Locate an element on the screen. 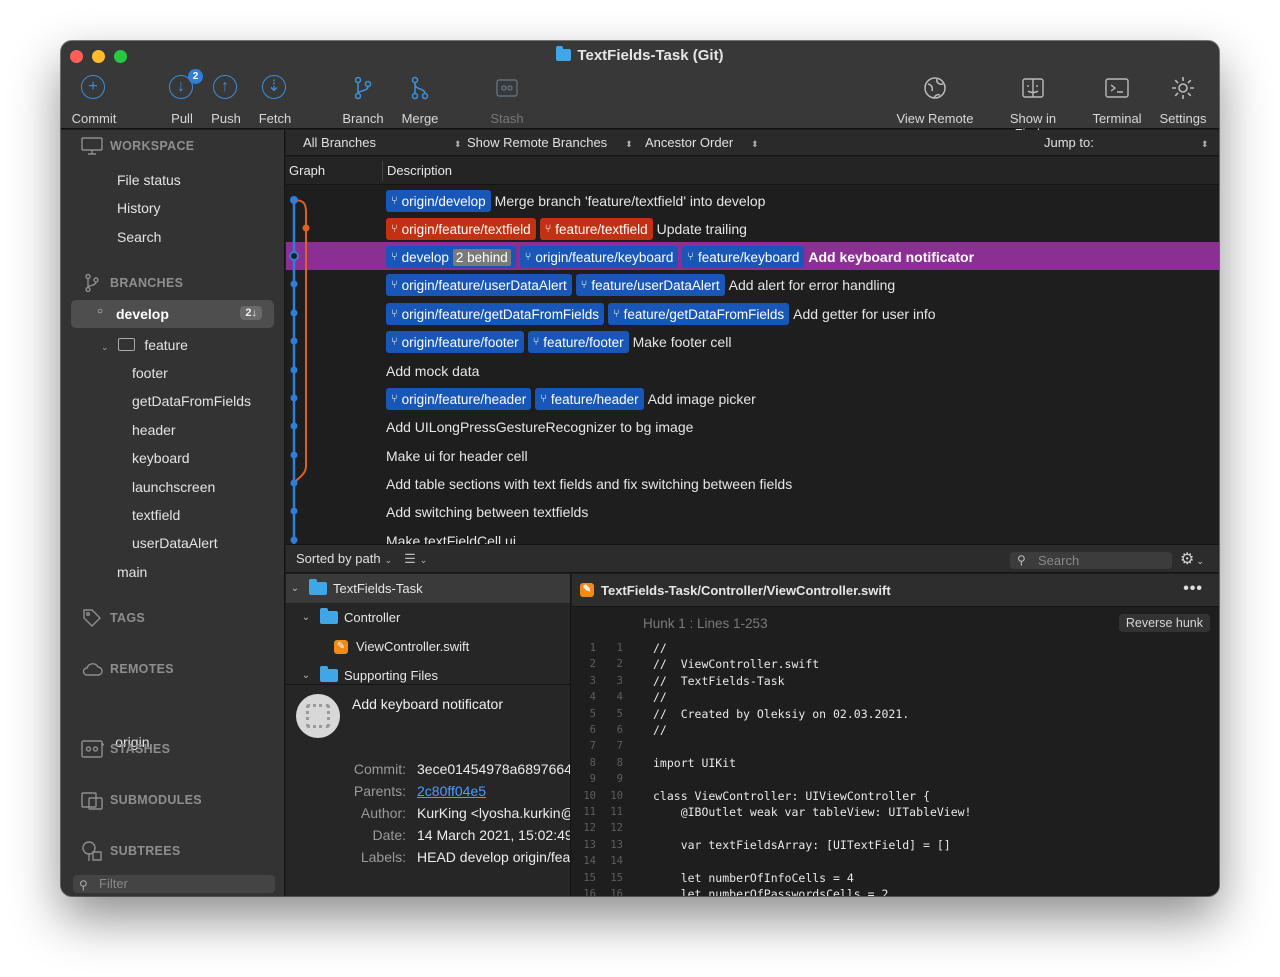 The image size is (1280, 977). jump-to-select: ⬍ is located at coordinates (1205, 142).